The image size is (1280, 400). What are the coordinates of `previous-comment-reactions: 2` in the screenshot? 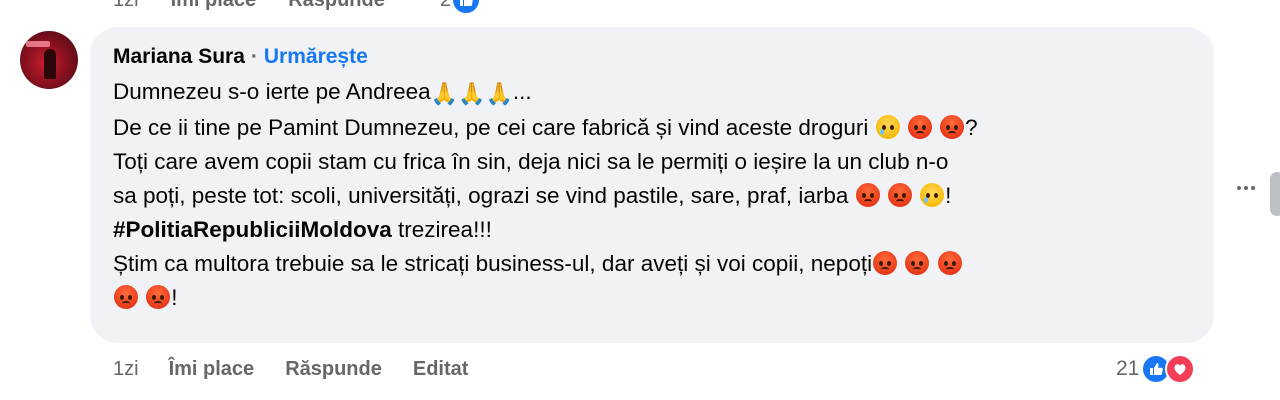 It's located at (461, 7).